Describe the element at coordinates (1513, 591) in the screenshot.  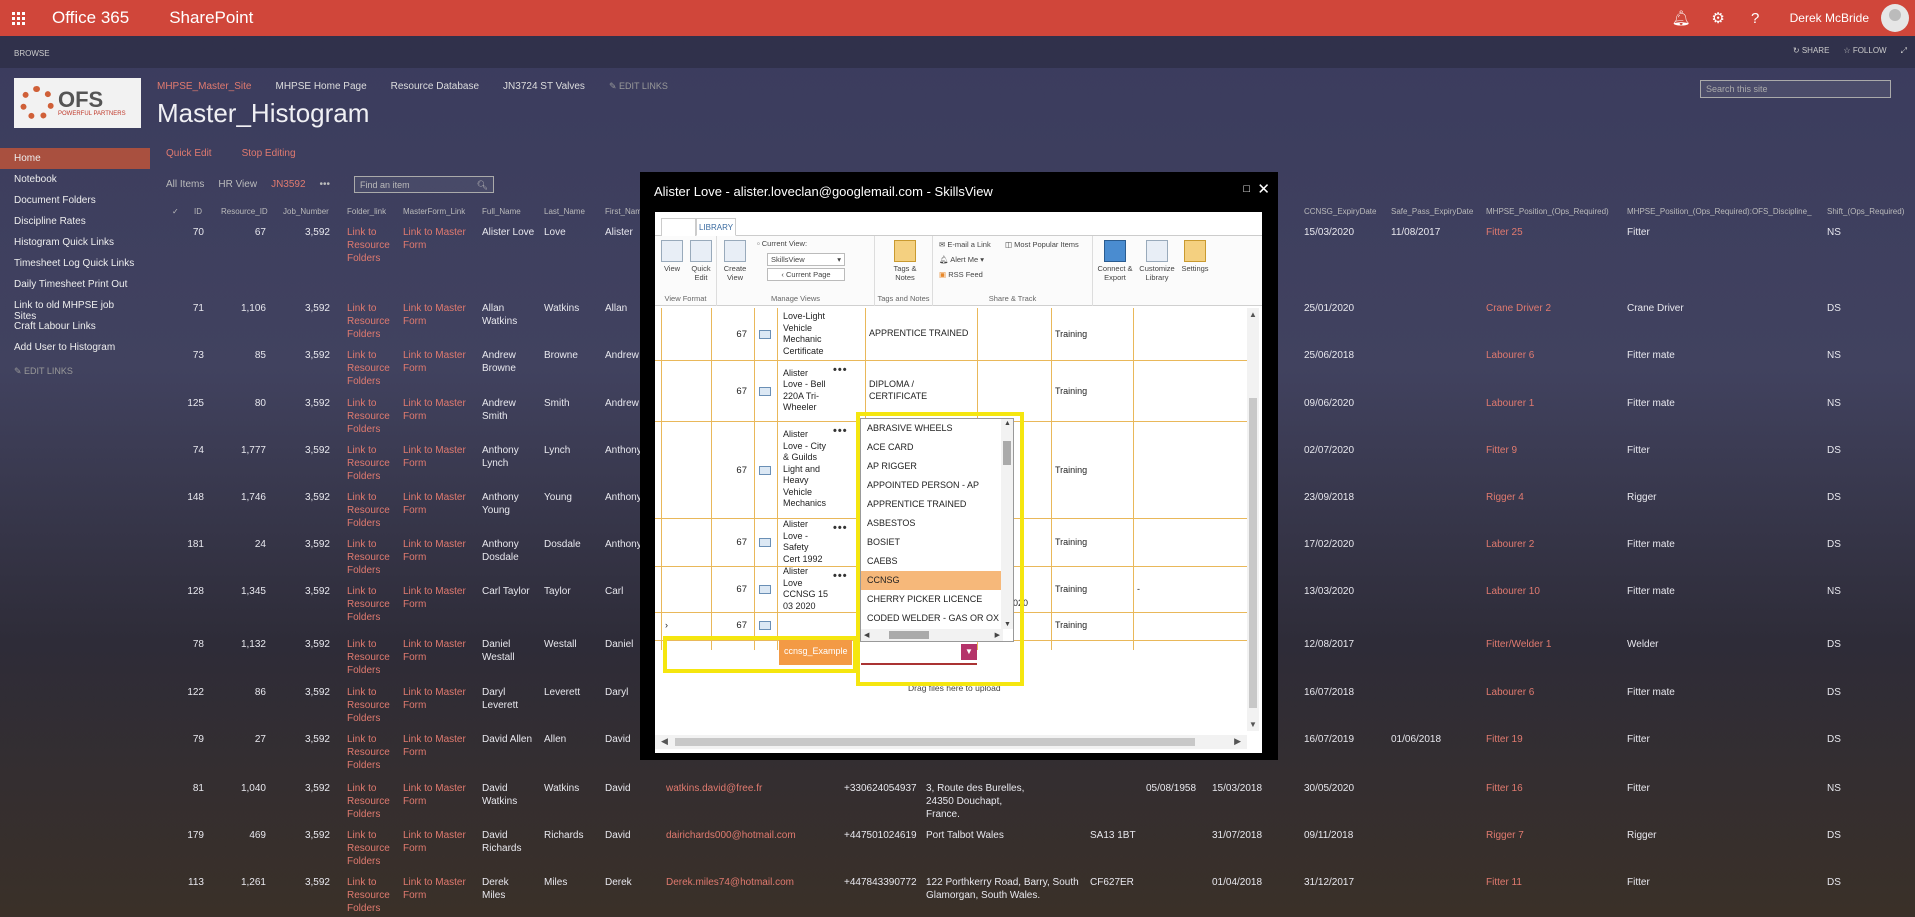
I see `position-link: Labourer 10` at that location.